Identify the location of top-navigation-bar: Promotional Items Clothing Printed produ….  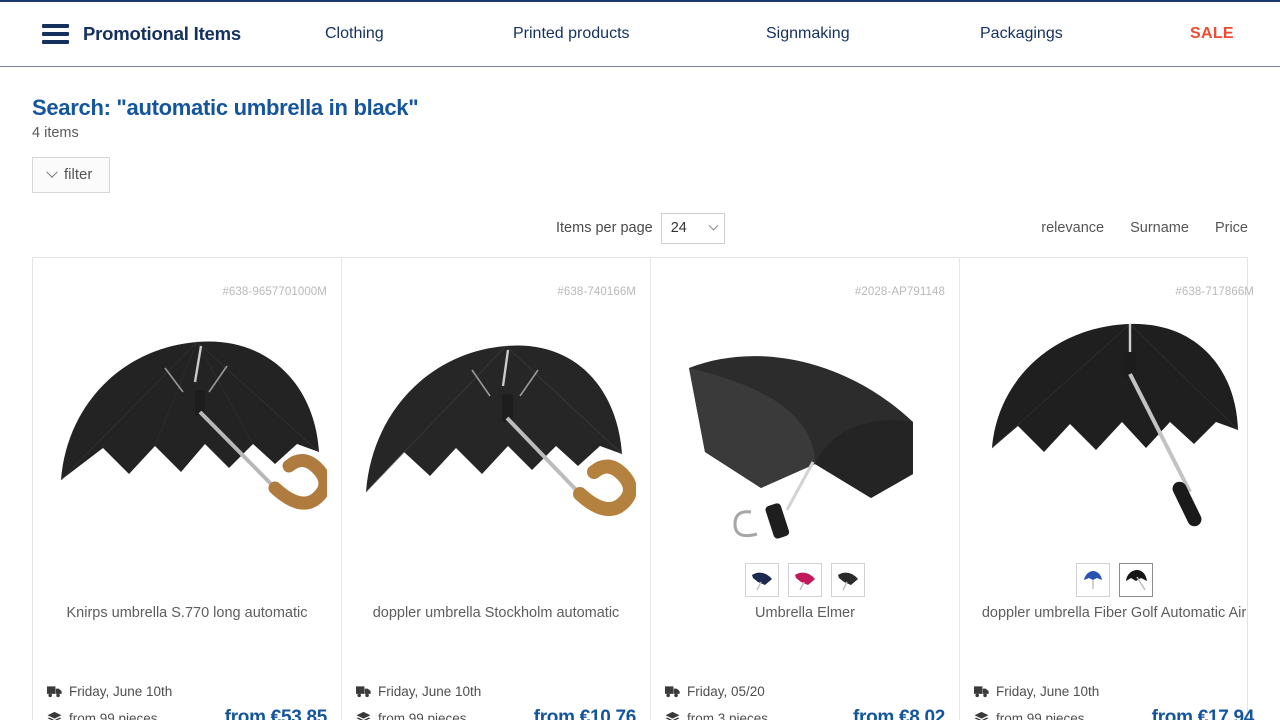
(640, 33).